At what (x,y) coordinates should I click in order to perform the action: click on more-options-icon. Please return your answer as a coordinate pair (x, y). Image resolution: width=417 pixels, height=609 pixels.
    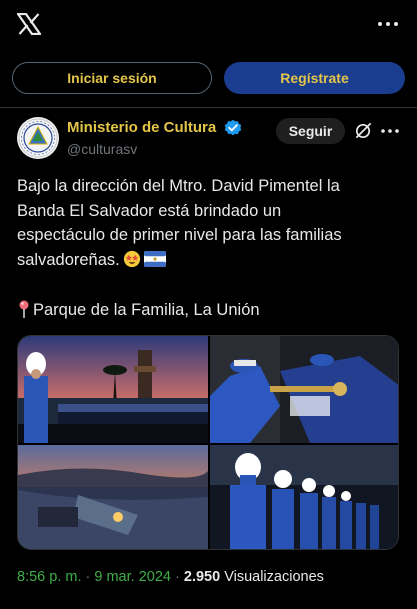
    Looking at the image, I should click on (390, 131).